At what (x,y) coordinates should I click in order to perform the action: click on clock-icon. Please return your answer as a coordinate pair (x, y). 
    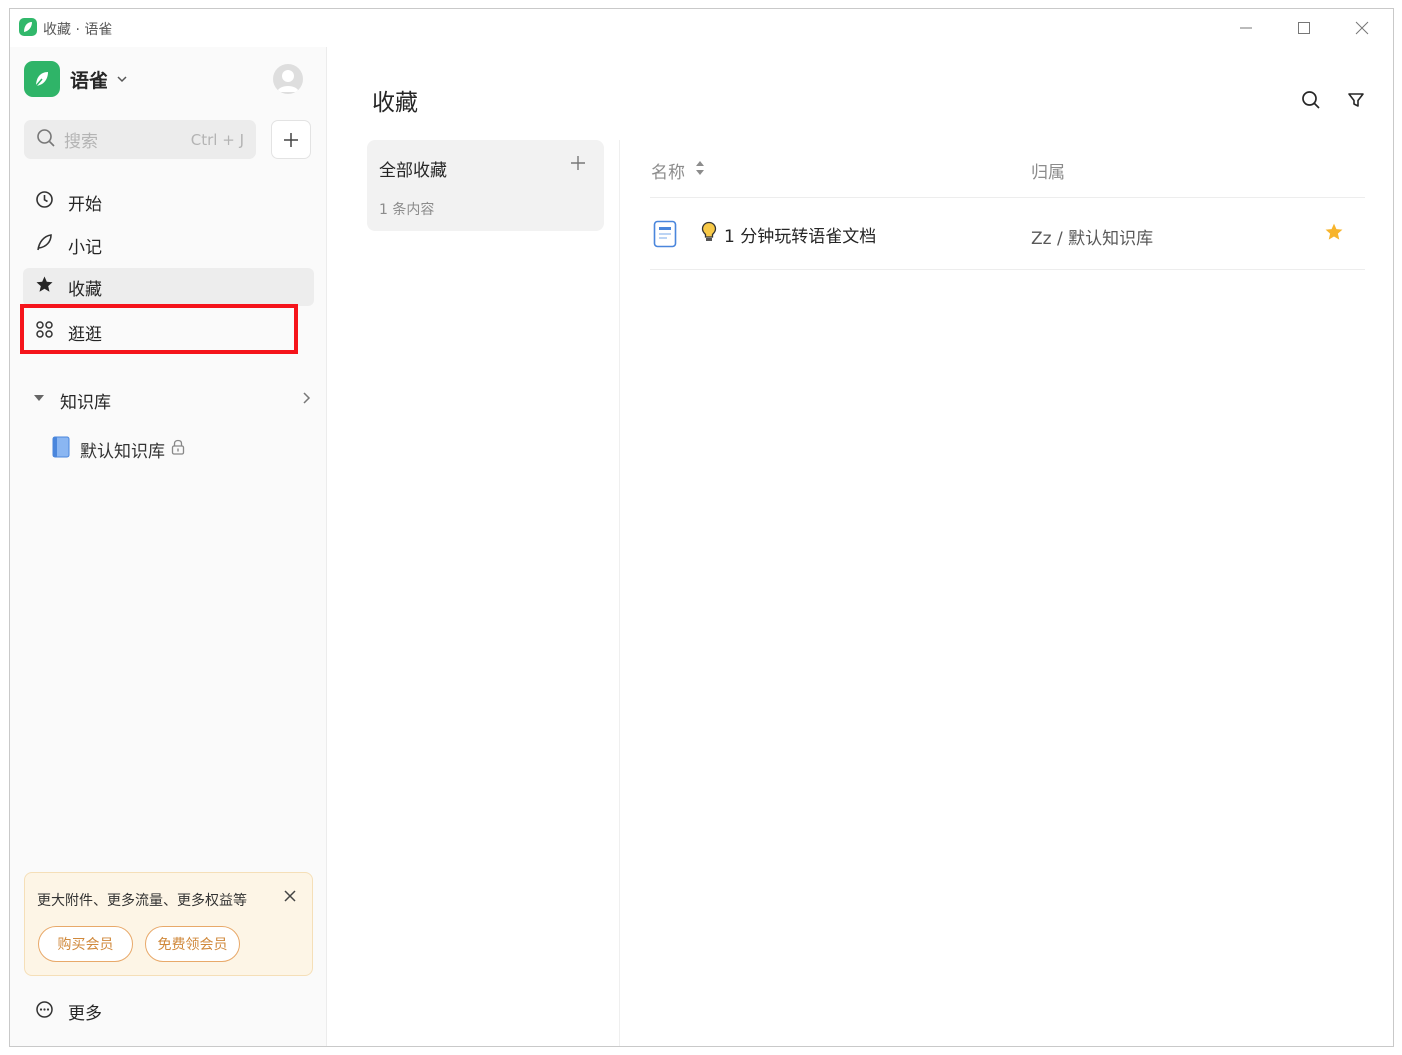
    Looking at the image, I should click on (44, 202).